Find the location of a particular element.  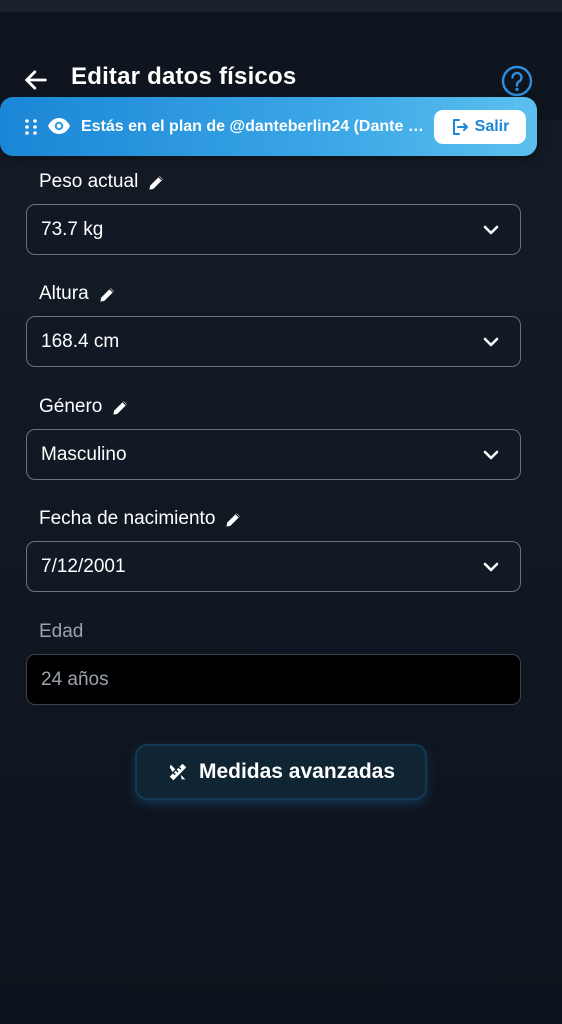

weight-label-row: Peso actual is located at coordinates (102, 182).